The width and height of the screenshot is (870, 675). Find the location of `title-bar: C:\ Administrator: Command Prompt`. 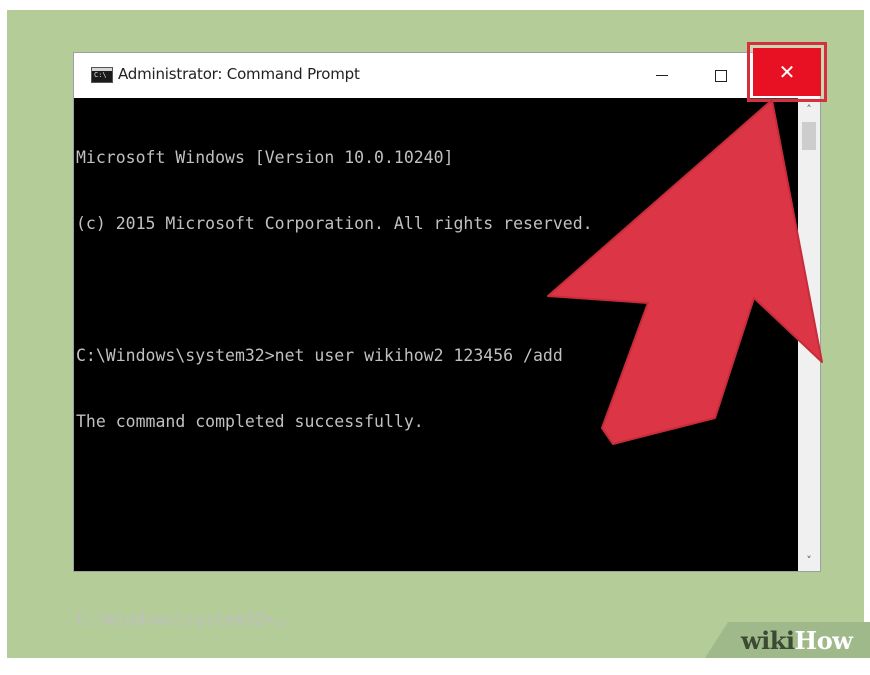

title-bar: C:\ Administrator: Command Prompt is located at coordinates (447, 75).